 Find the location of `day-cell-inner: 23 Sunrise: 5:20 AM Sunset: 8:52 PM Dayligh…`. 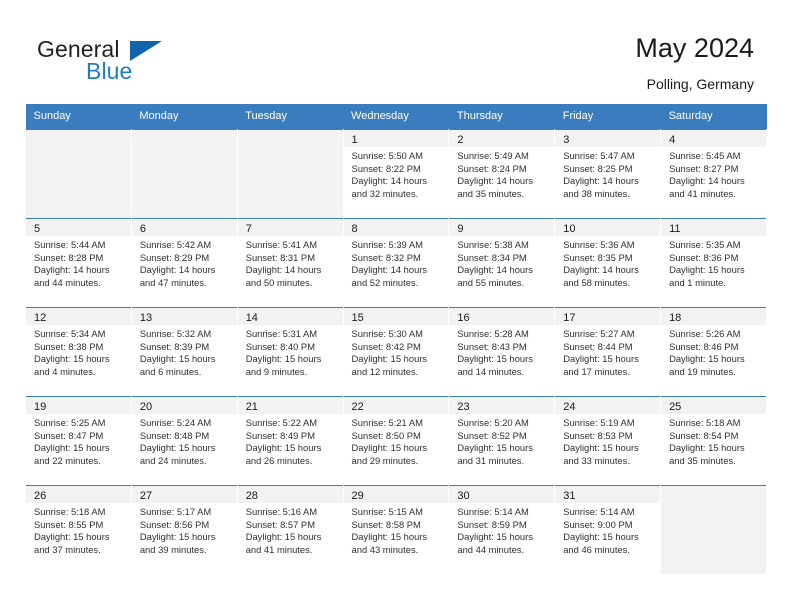

day-cell-inner: 23 Sunrise: 5:20 AM Sunset: 8:52 PM Dayligh… is located at coordinates (502, 441).